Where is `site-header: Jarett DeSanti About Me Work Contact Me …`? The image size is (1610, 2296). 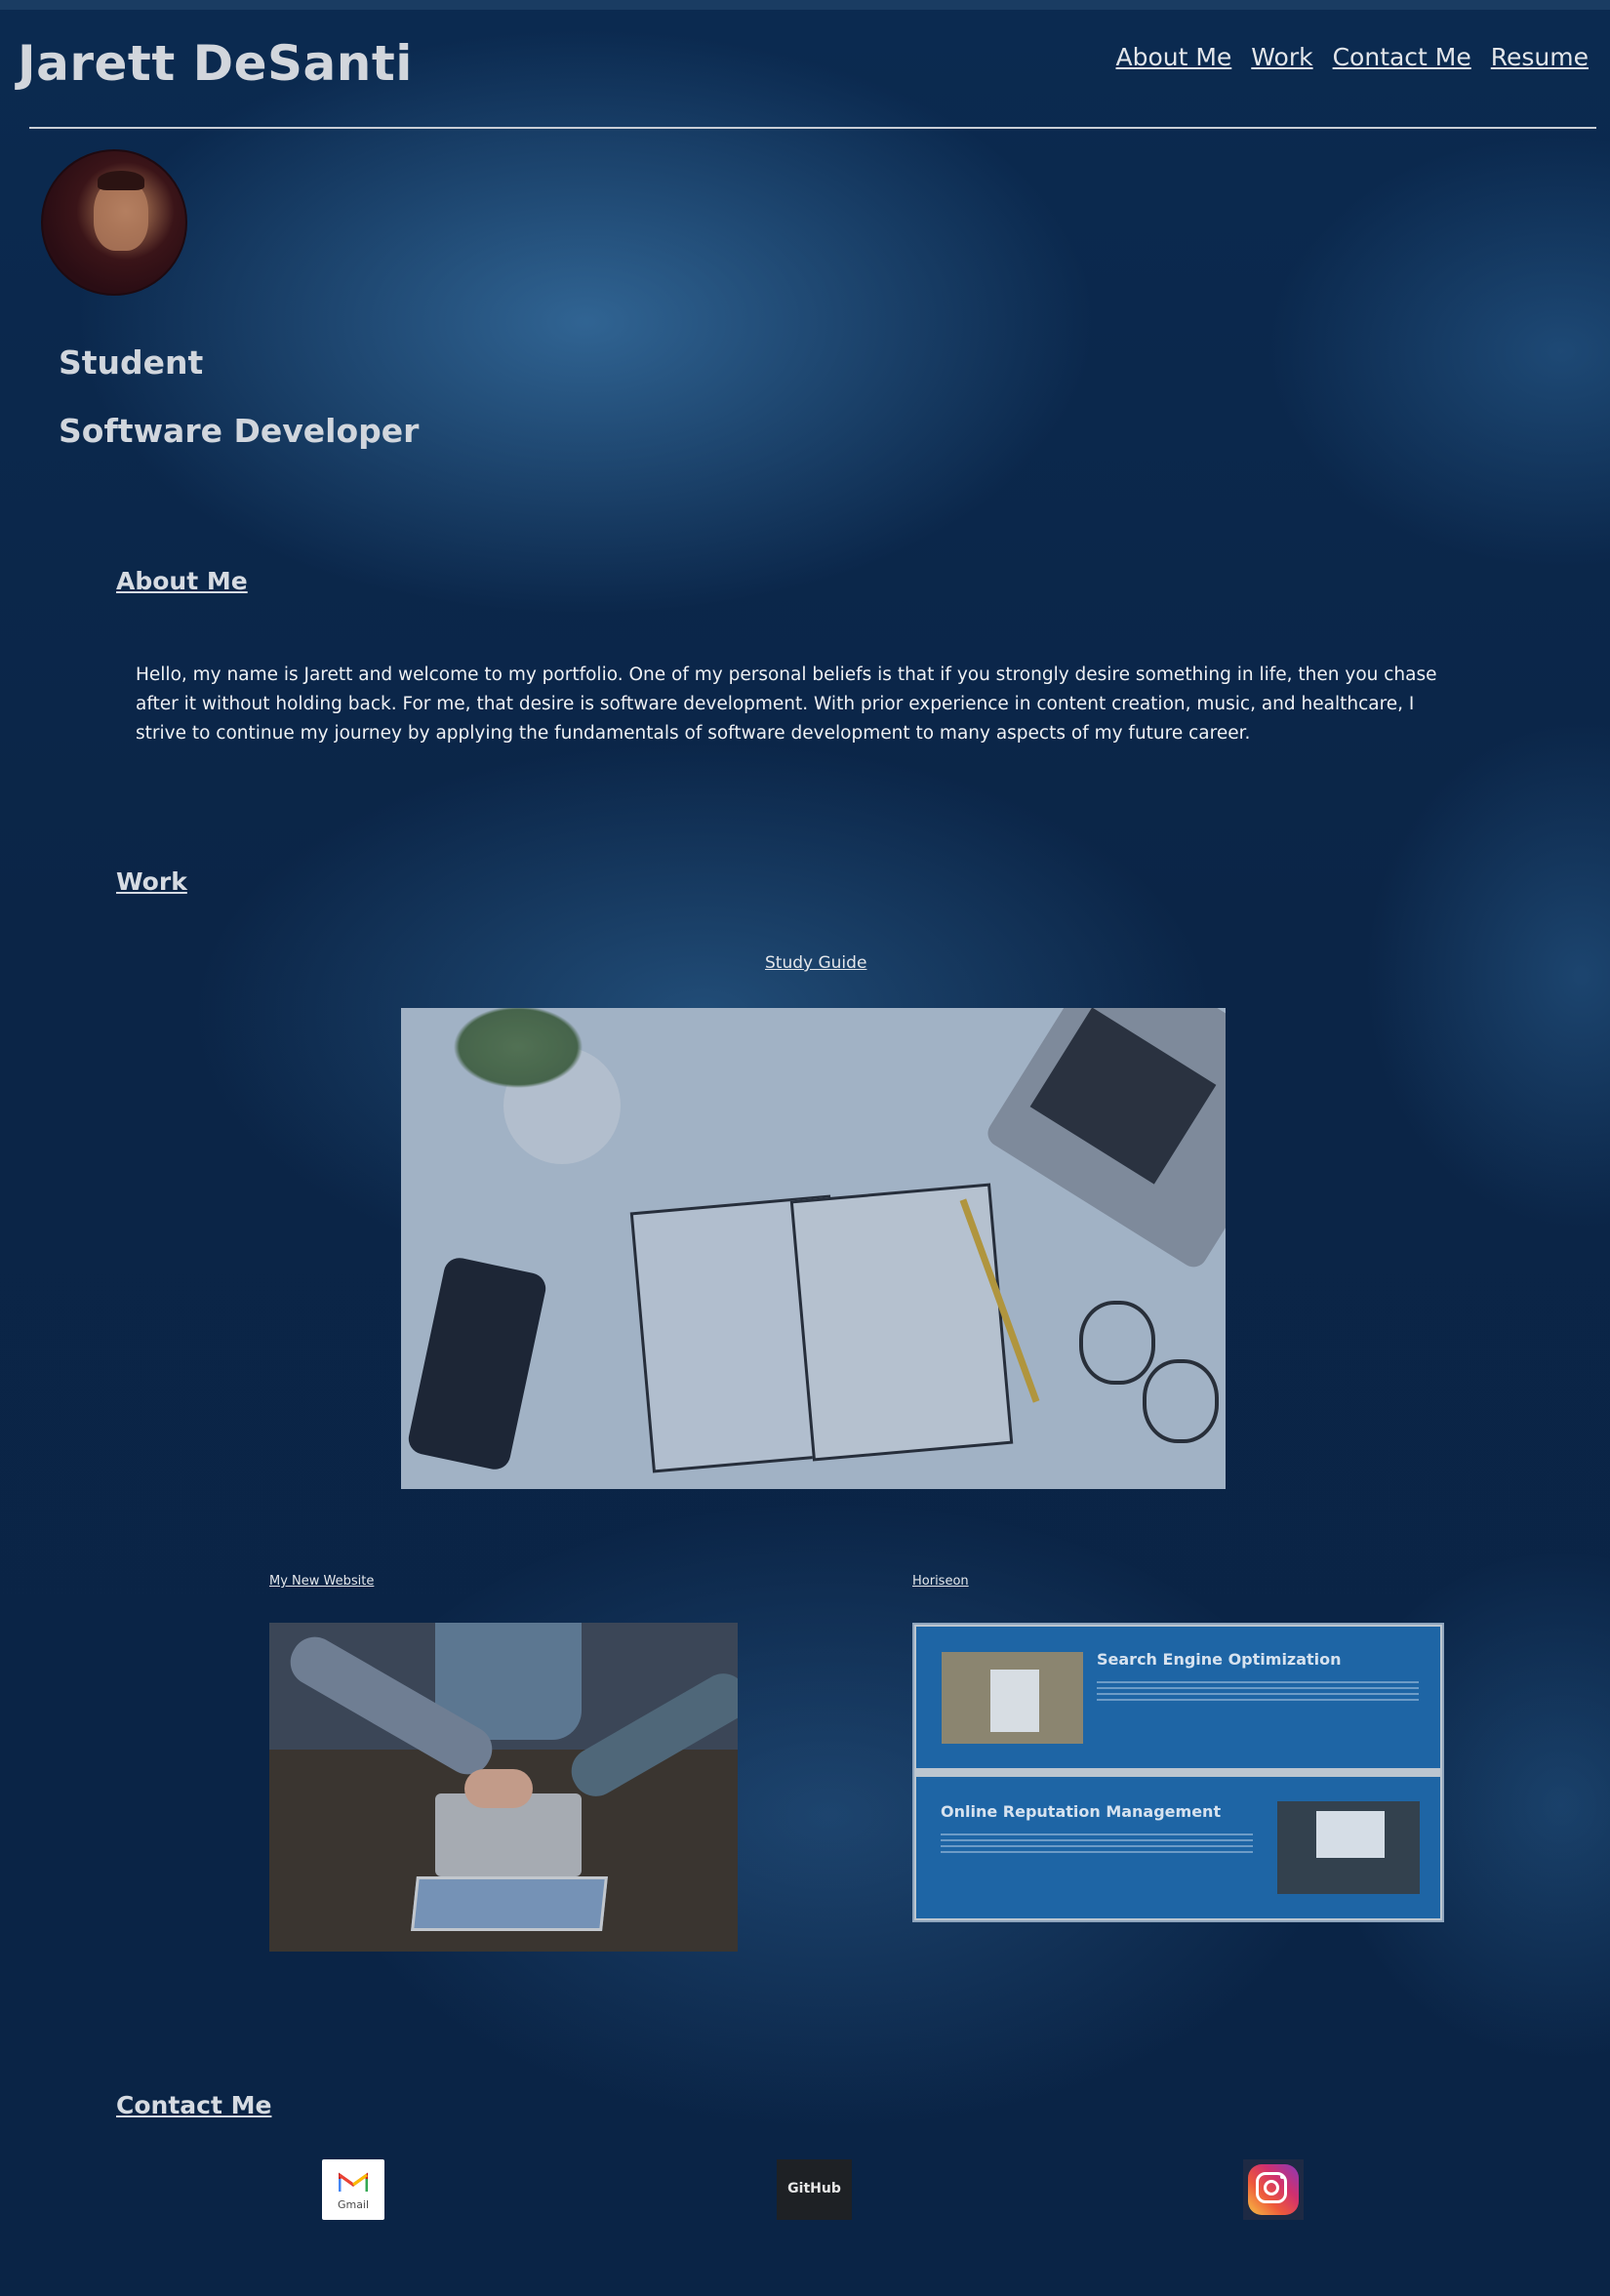
site-header: Jarett DeSanti About Me Work Contact Me … is located at coordinates (805, 64).